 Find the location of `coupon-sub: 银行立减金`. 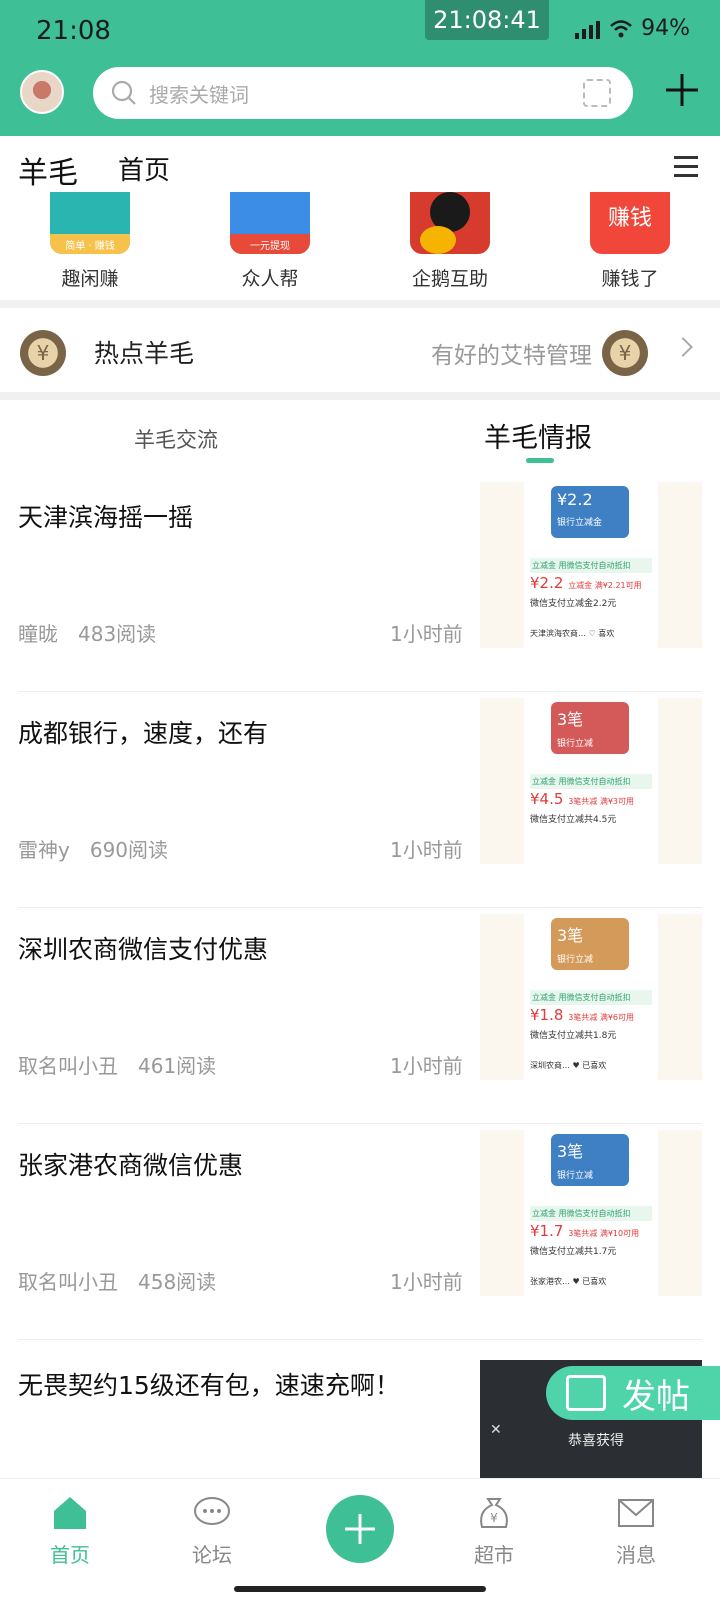

coupon-sub: 银行立减金 is located at coordinates (580, 523).